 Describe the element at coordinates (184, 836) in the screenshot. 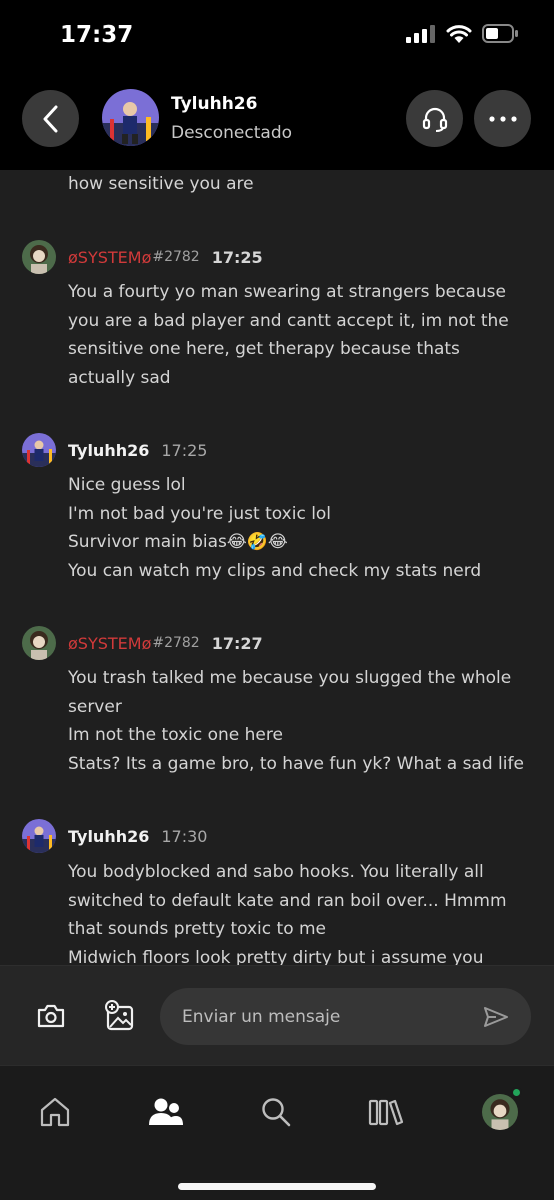

I see `message-time: 17:30` at that location.